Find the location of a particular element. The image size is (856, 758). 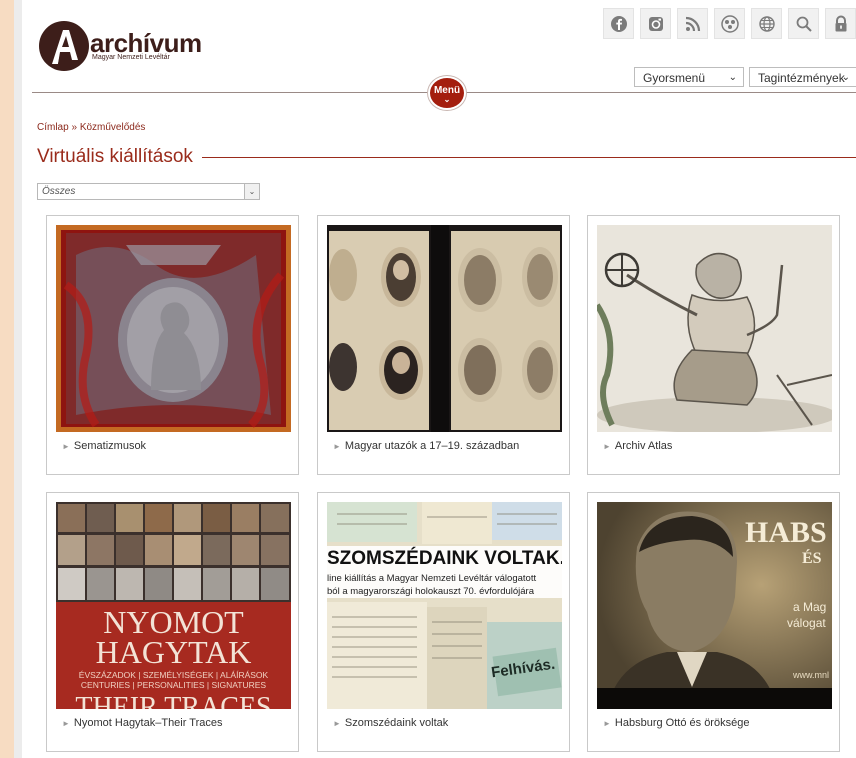

brand-subtitle: Magyar Nemzeti Levéltár is located at coordinates (131, 57).